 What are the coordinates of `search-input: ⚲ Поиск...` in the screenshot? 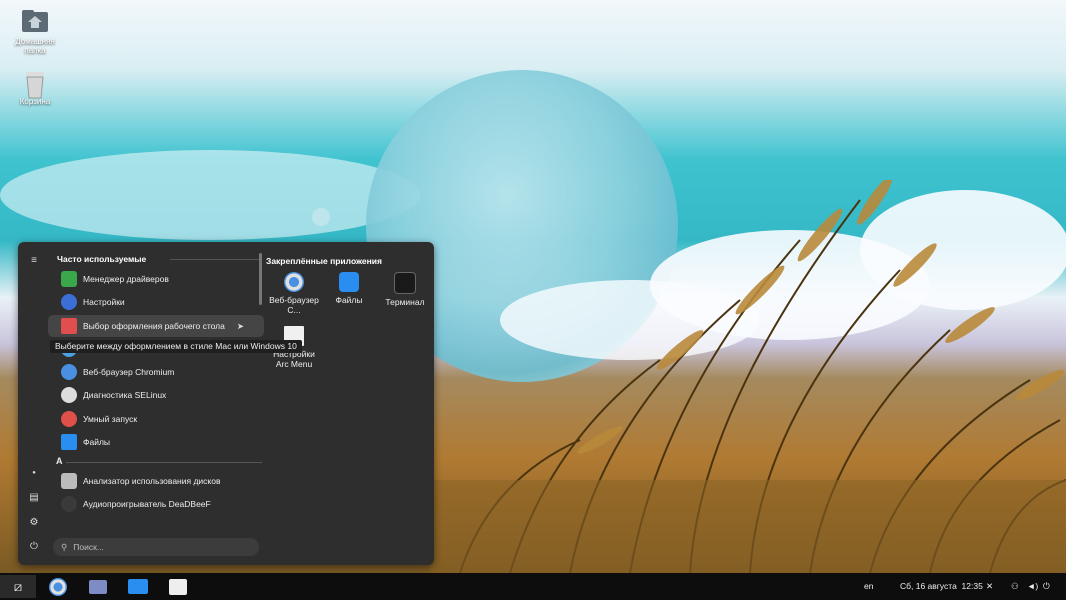 It's located at (156, 547).